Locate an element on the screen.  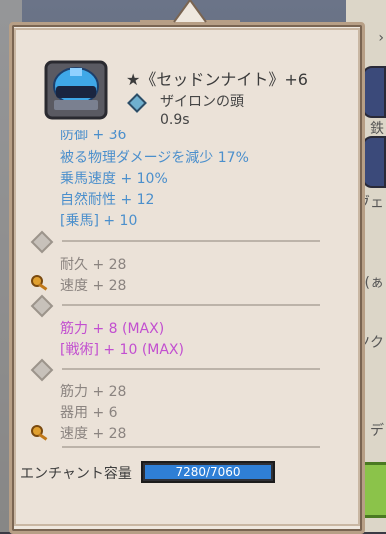
enchant-capacity-value: 7280/7060 is located at coordinates (208, 472).